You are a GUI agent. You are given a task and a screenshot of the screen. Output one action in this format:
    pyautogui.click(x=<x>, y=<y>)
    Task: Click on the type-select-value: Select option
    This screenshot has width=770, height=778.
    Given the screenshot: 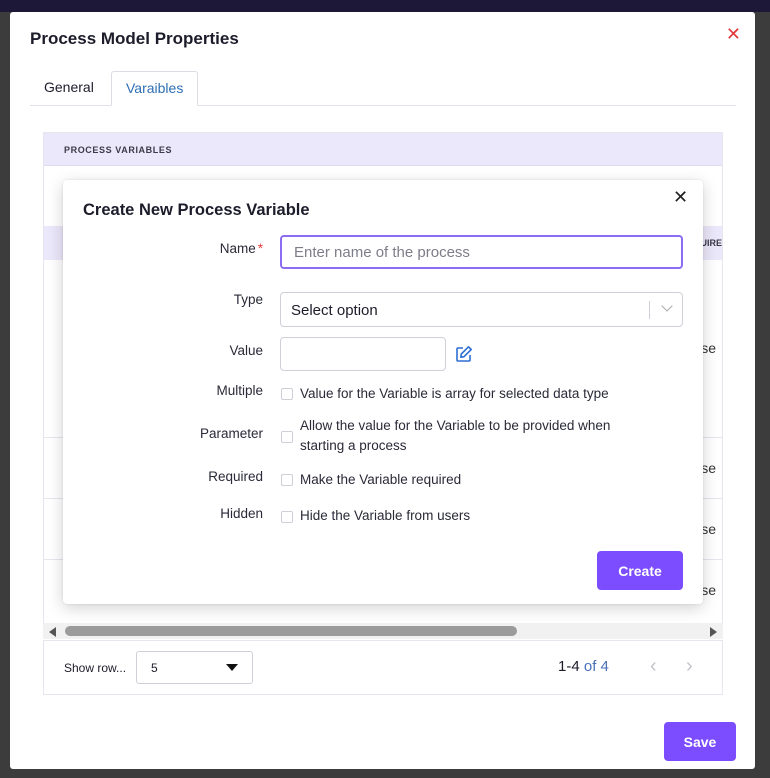 What is the action you would take?
    pyautogui.click(x=334, y=310)
    